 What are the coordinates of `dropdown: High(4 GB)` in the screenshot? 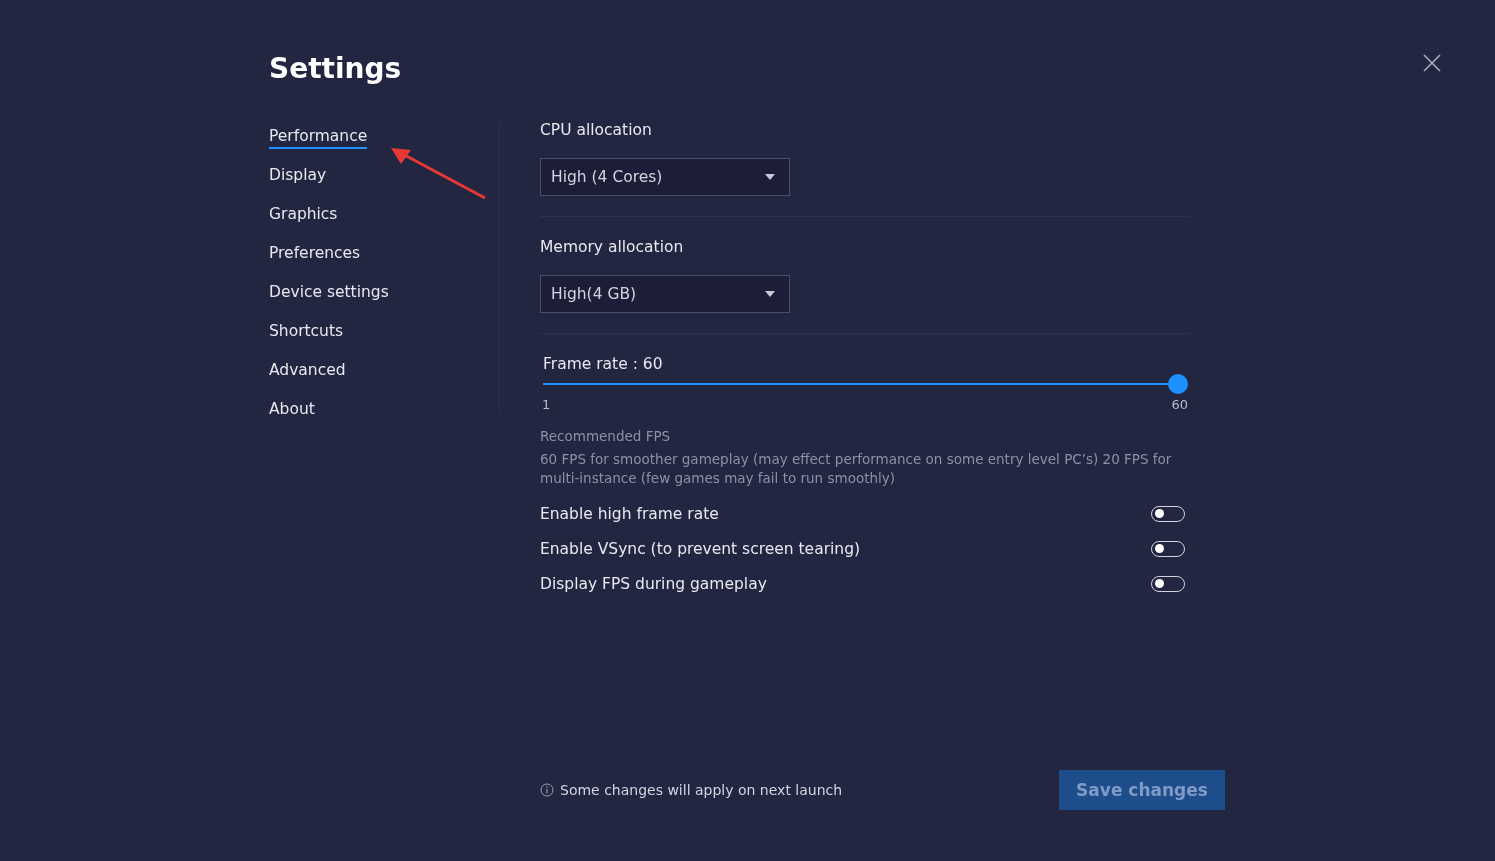 It's located at (665, 294).